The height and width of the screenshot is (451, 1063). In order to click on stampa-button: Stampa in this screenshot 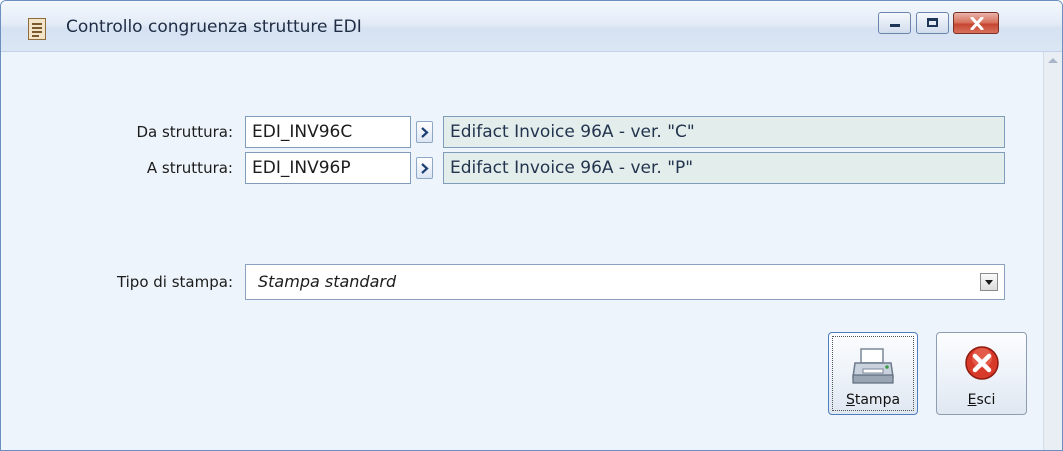, I will do `click(873, 373)`.